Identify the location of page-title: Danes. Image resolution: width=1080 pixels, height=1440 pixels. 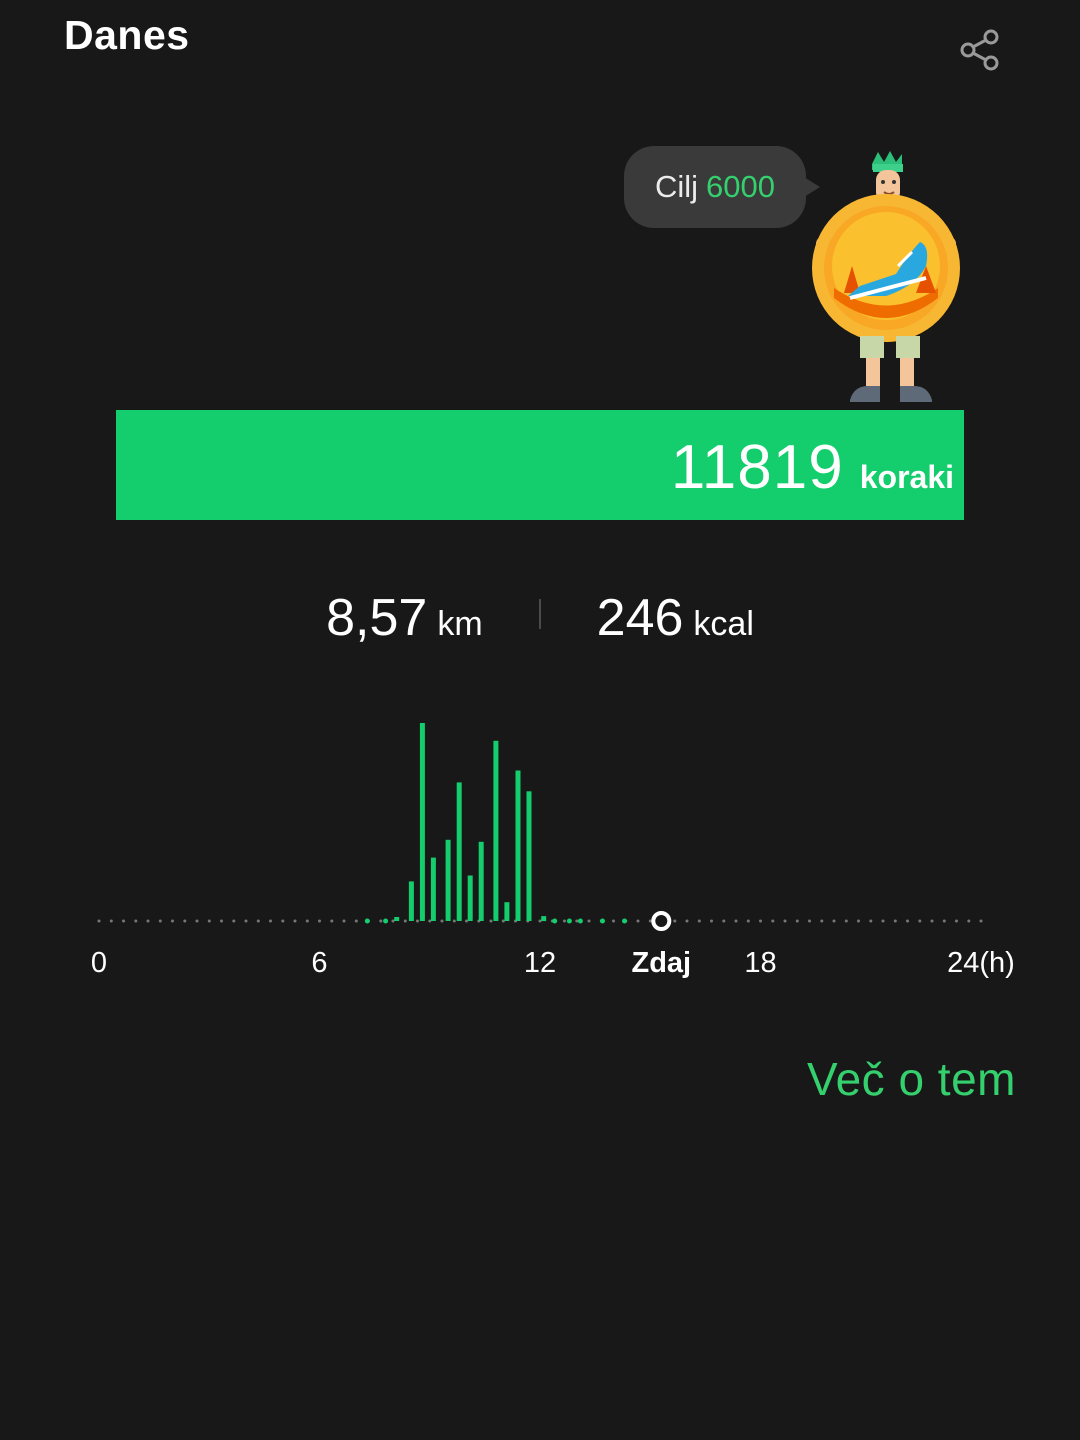
(127, 35).